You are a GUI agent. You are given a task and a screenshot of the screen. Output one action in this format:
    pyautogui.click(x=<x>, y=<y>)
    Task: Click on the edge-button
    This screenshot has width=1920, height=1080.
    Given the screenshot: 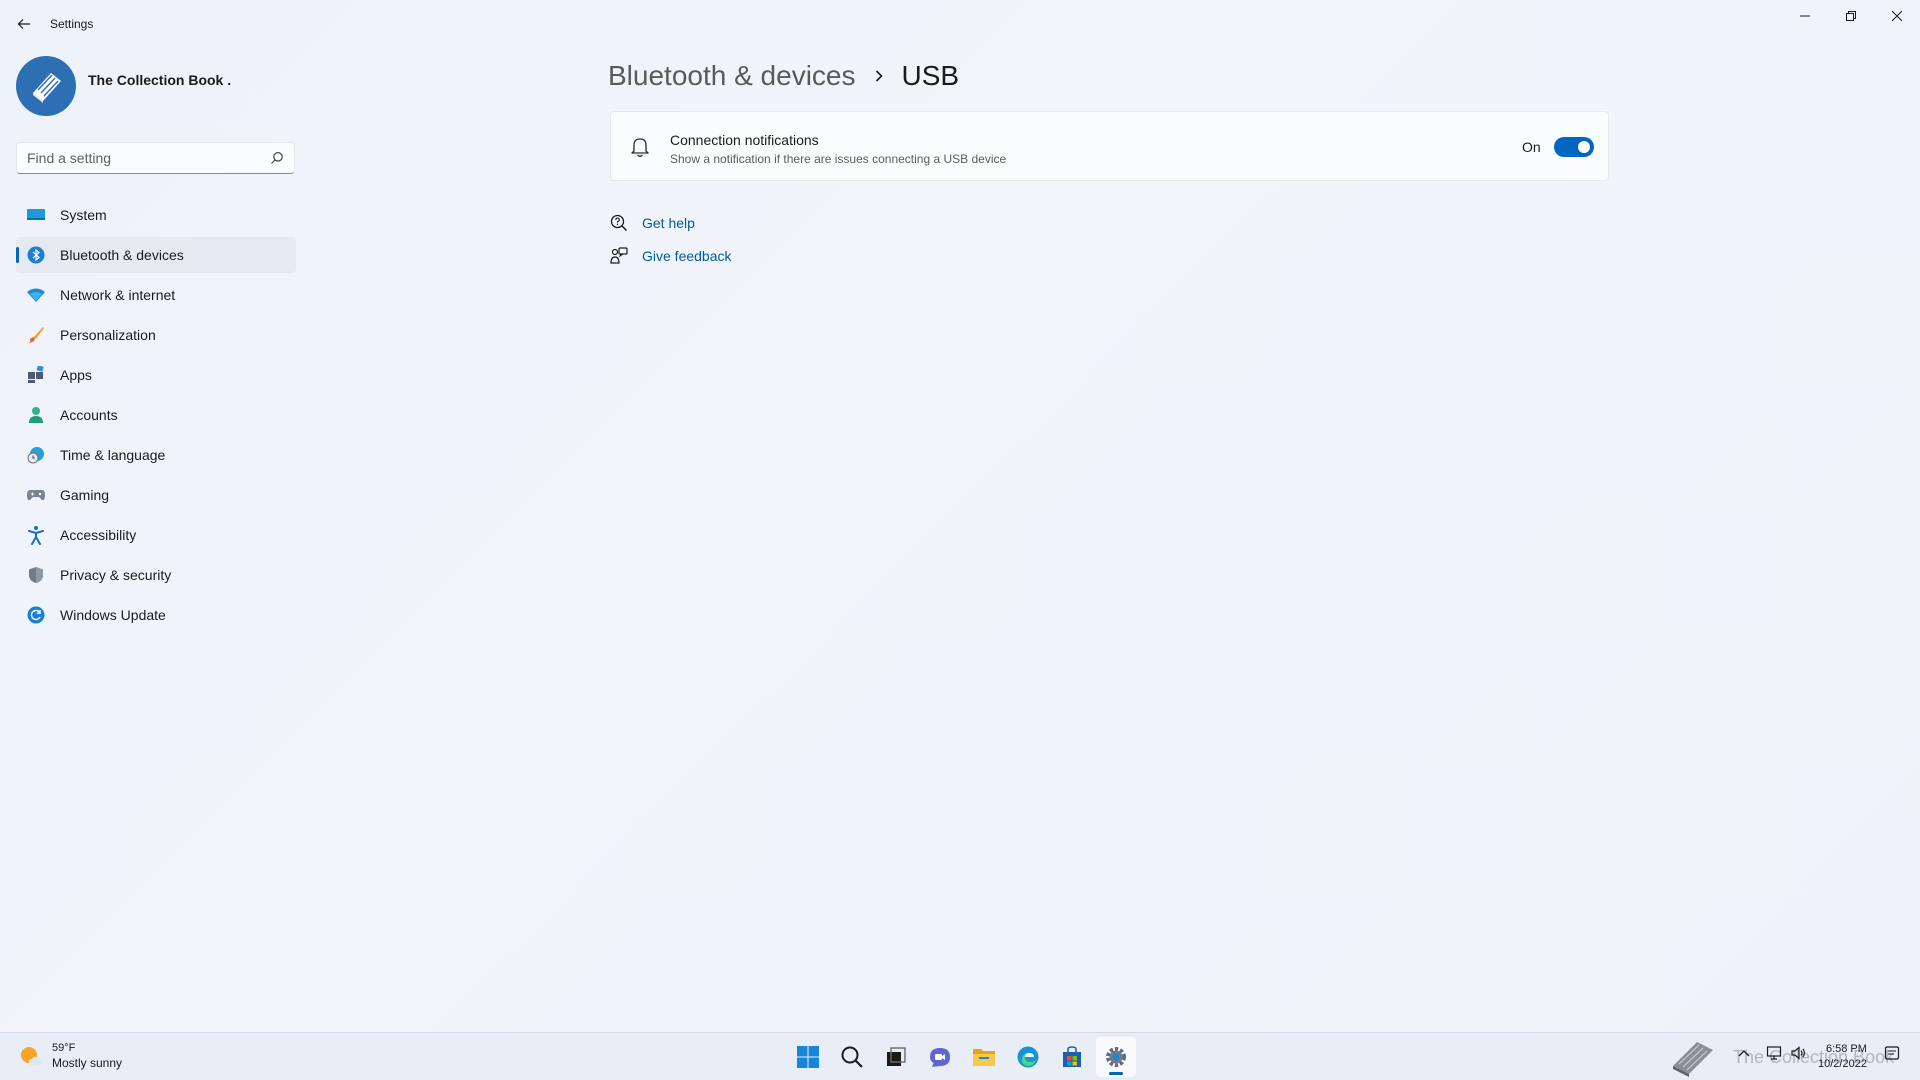 What is the action you would take?
    pyautogui.click(x=1028, y=1057)
    